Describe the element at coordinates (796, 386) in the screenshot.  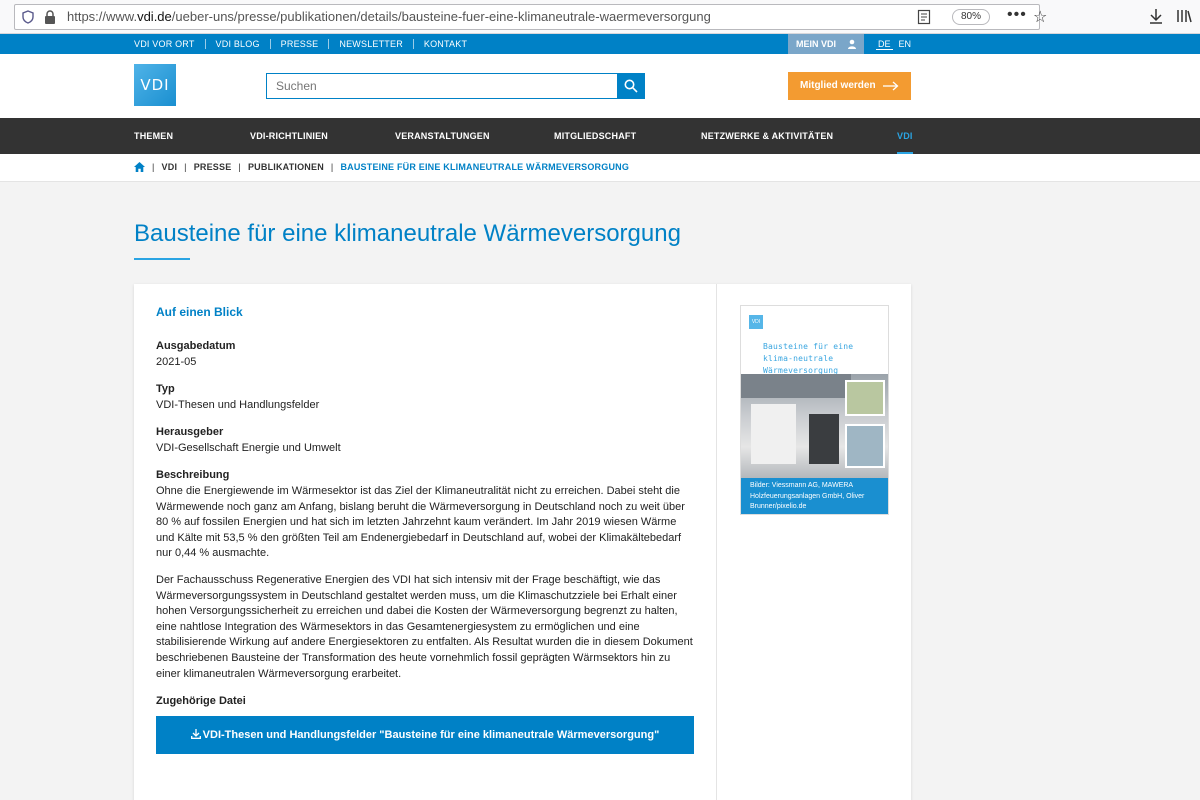
I see `cover-photo-roof` at that location.